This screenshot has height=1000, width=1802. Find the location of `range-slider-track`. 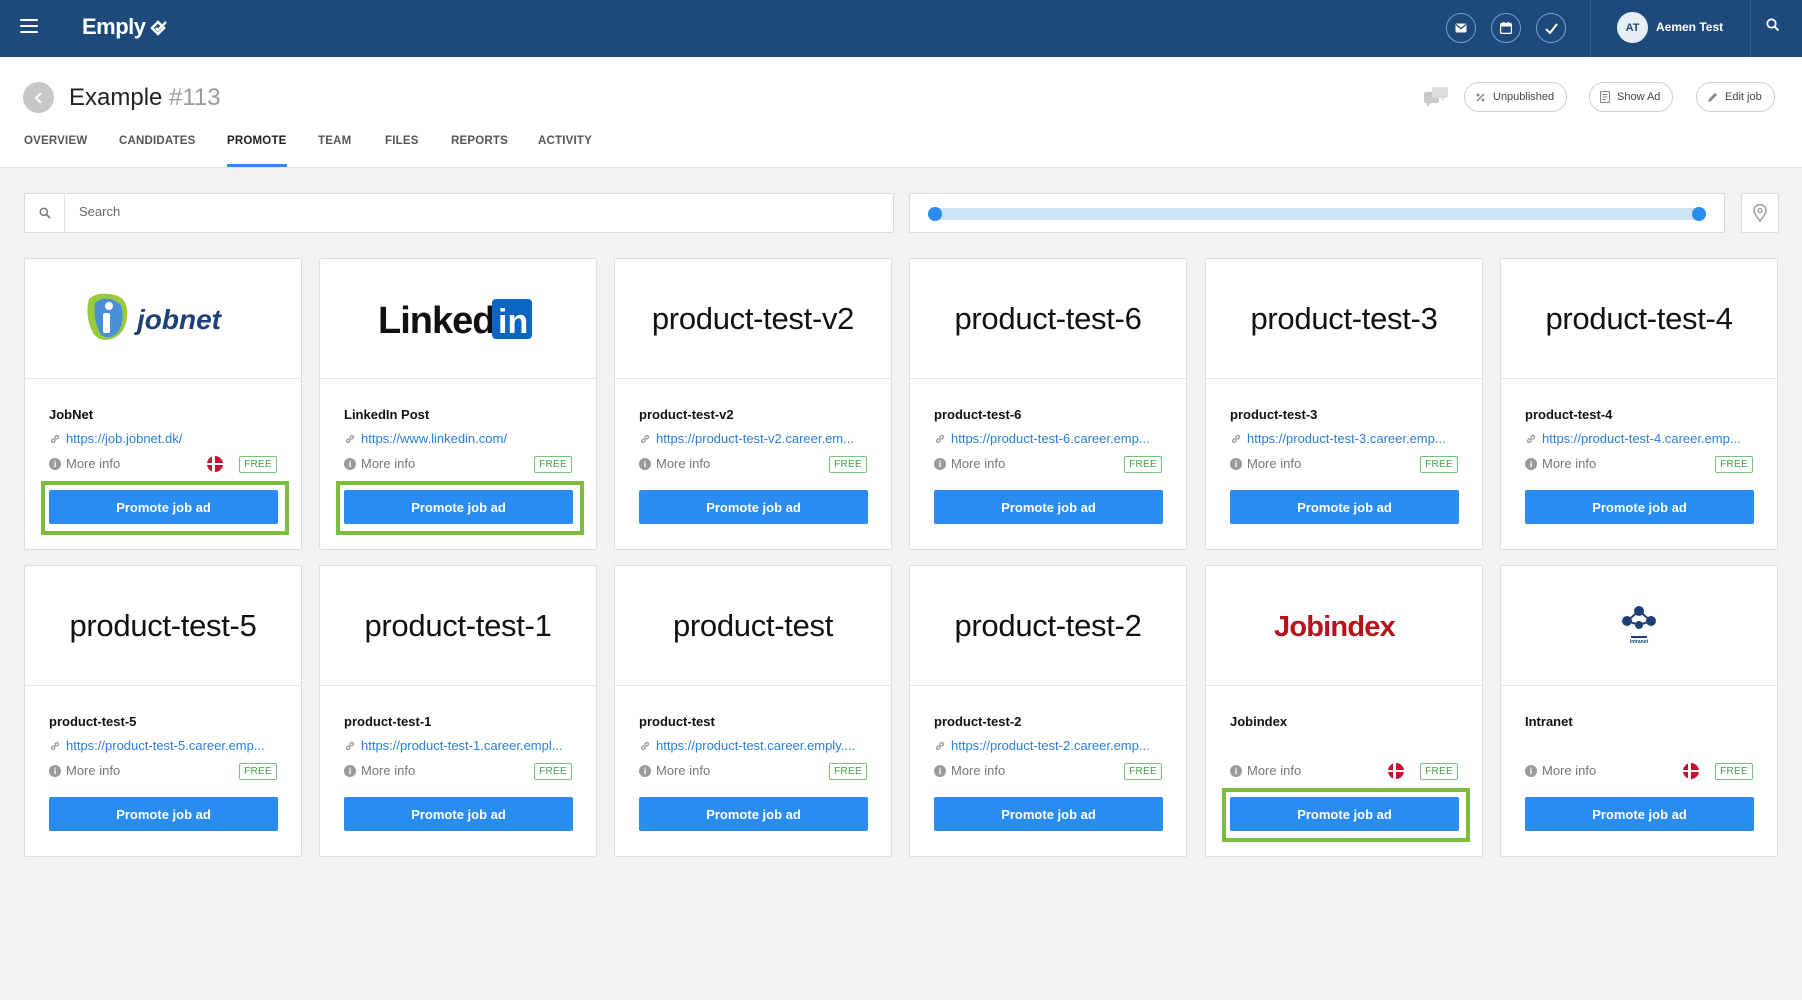

range-slider-track is located at coordinates (1317, 214).